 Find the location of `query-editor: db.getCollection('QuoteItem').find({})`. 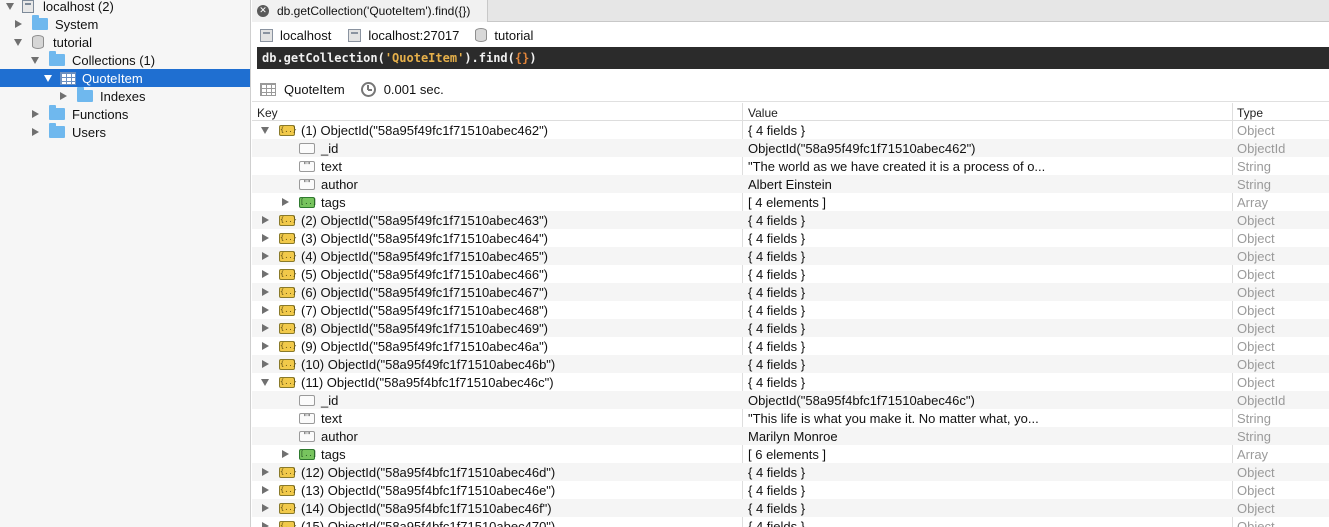

query-editor: db.getCollection('QuoteItem').find({}) is located at coordinates (793, 58).